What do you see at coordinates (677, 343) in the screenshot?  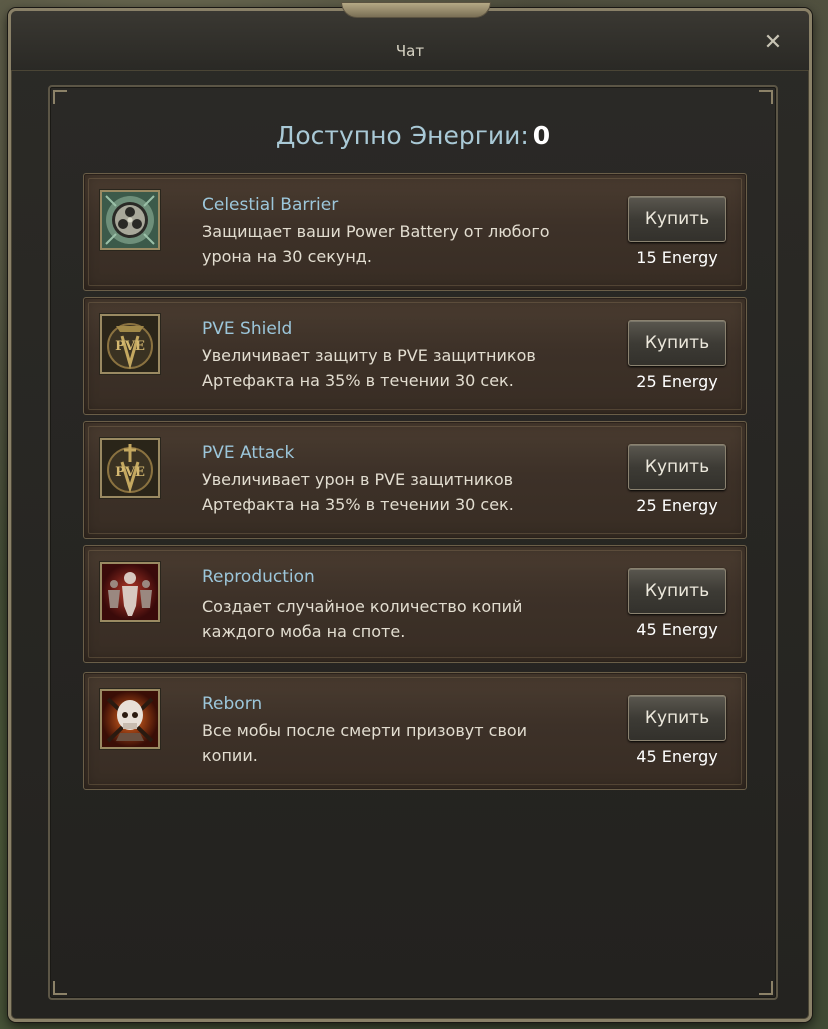 I see `buy-button-pve-shield: Купить` at bounding box center [677, 343].